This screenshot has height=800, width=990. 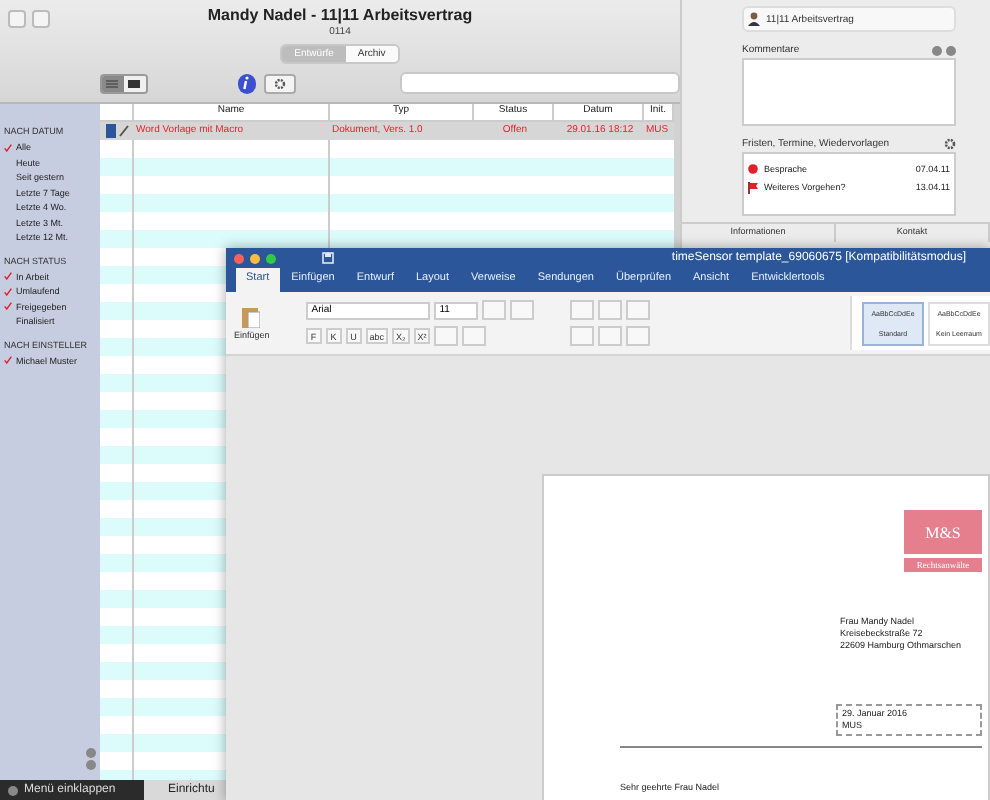 What do you see at coordinates (247, 83) in the screenshot?
I see `info-icon` at bounding box center [247, 83].